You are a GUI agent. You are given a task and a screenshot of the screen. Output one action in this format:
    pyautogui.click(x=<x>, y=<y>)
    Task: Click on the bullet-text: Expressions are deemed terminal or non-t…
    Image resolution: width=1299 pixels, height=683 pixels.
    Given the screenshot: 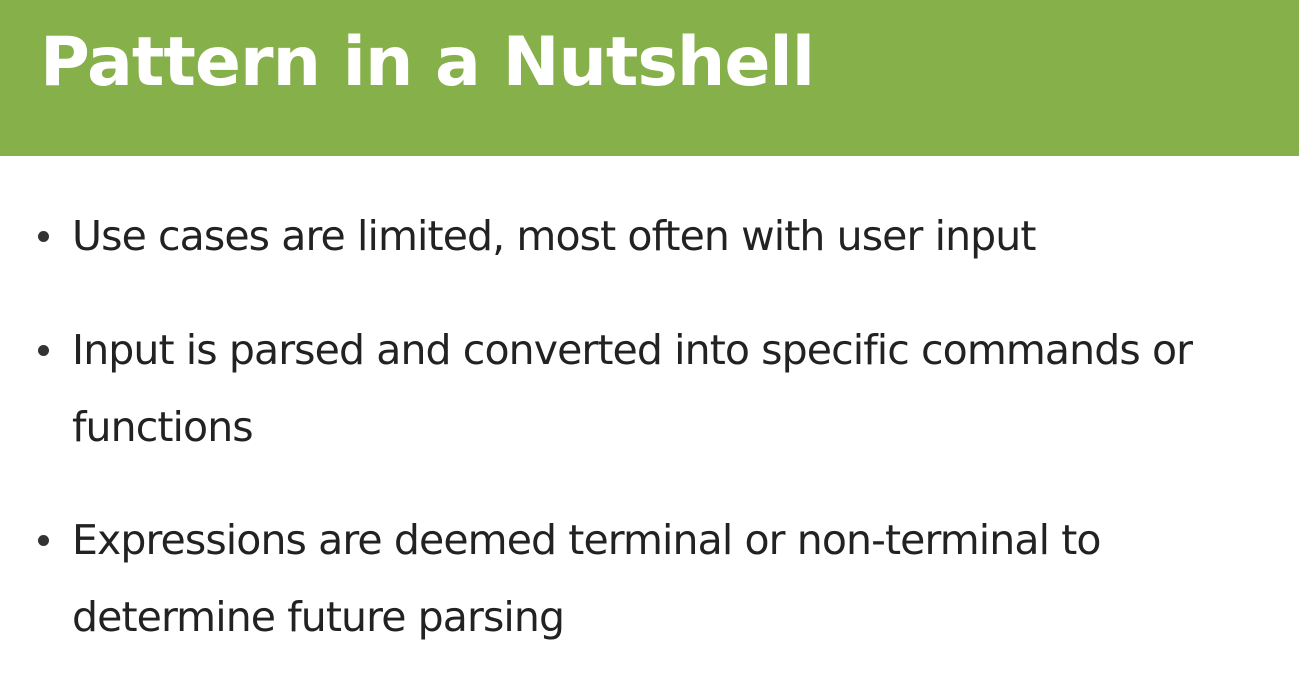 What is the action you would take?
    pyautogui.click(x=586, y=578)
    